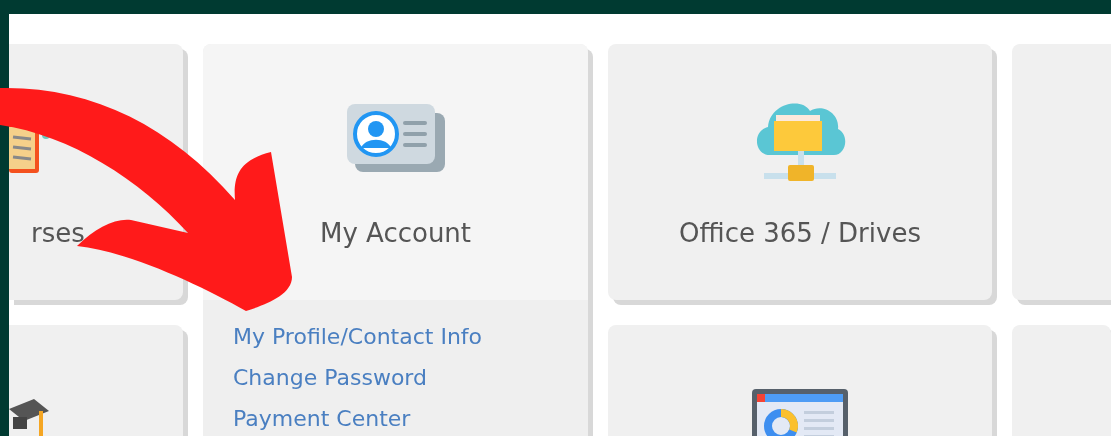  Describe the element at coordinates (410, 377) in the screenshot. I see `menu-link: Change Password` at that location.